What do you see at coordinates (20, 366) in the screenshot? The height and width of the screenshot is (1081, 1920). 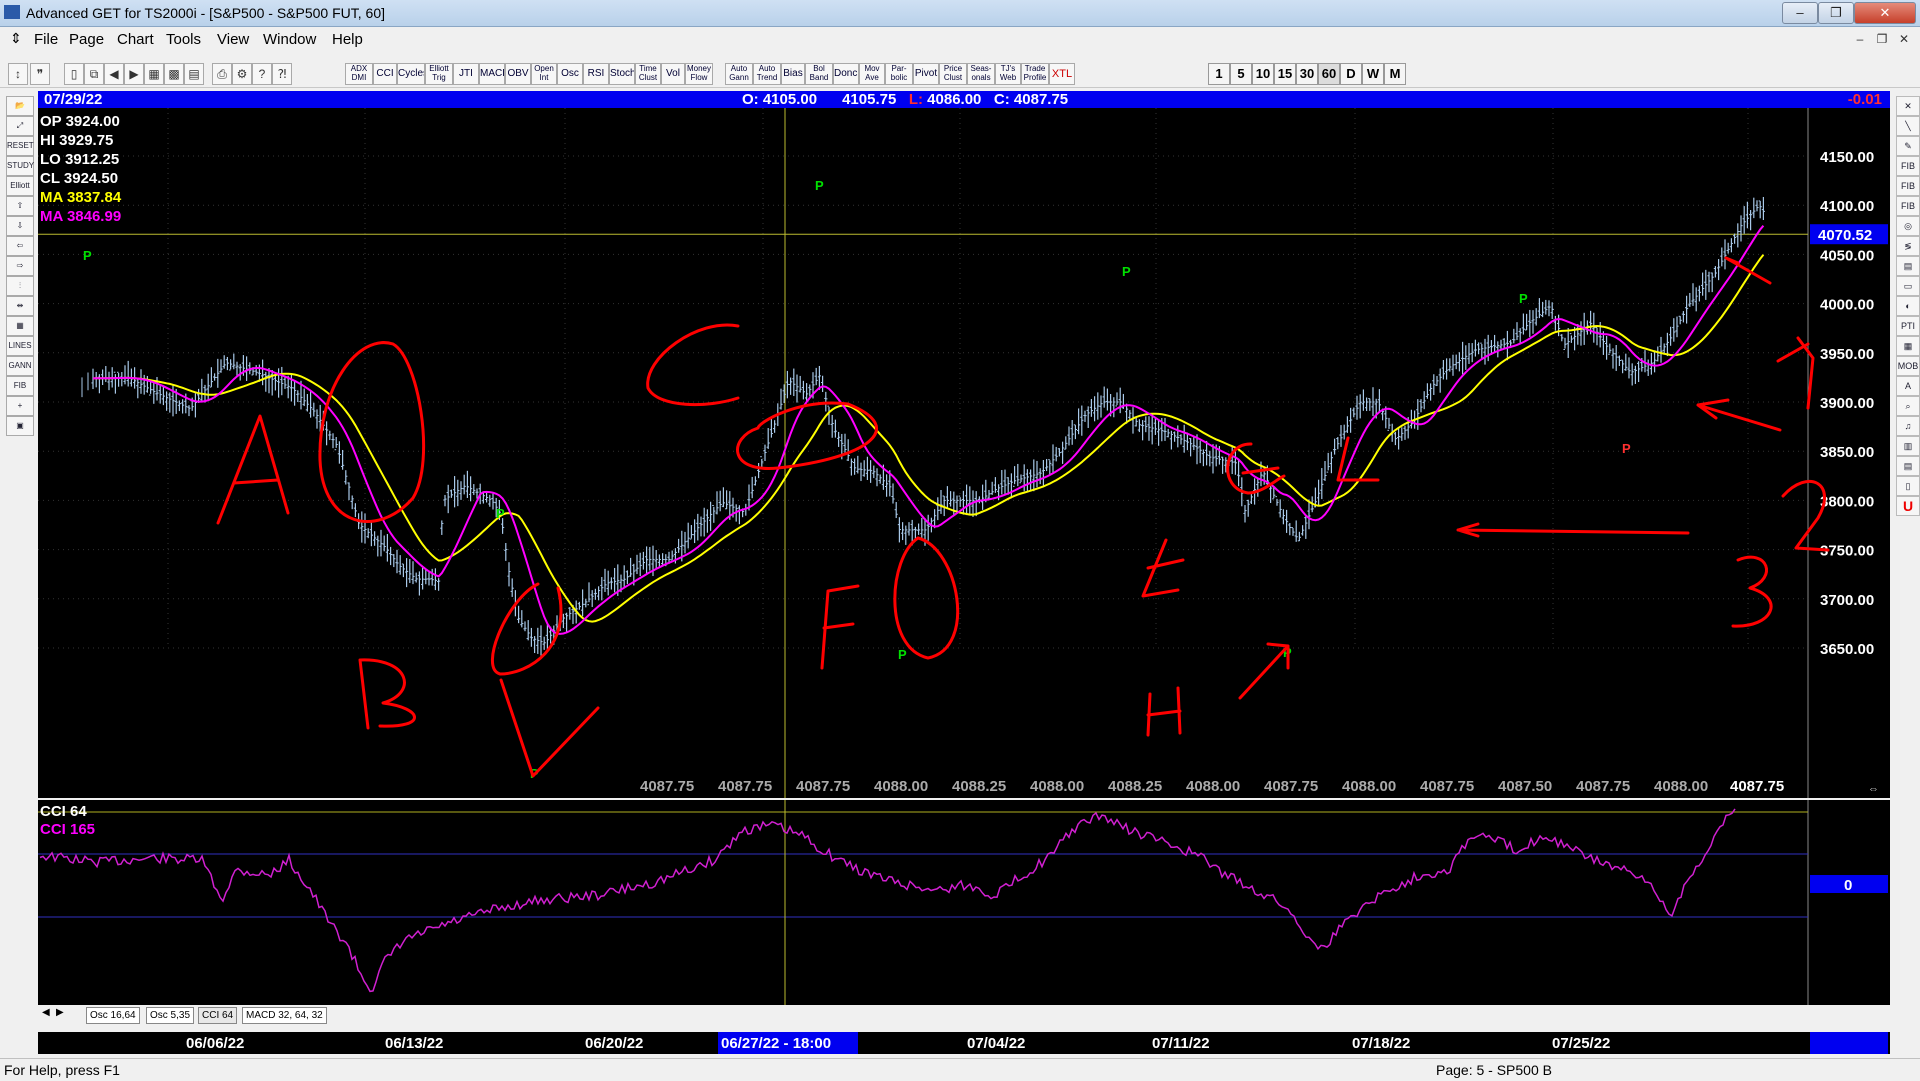 I see `gann-icon: GANN` at bounding box center [20, 366].